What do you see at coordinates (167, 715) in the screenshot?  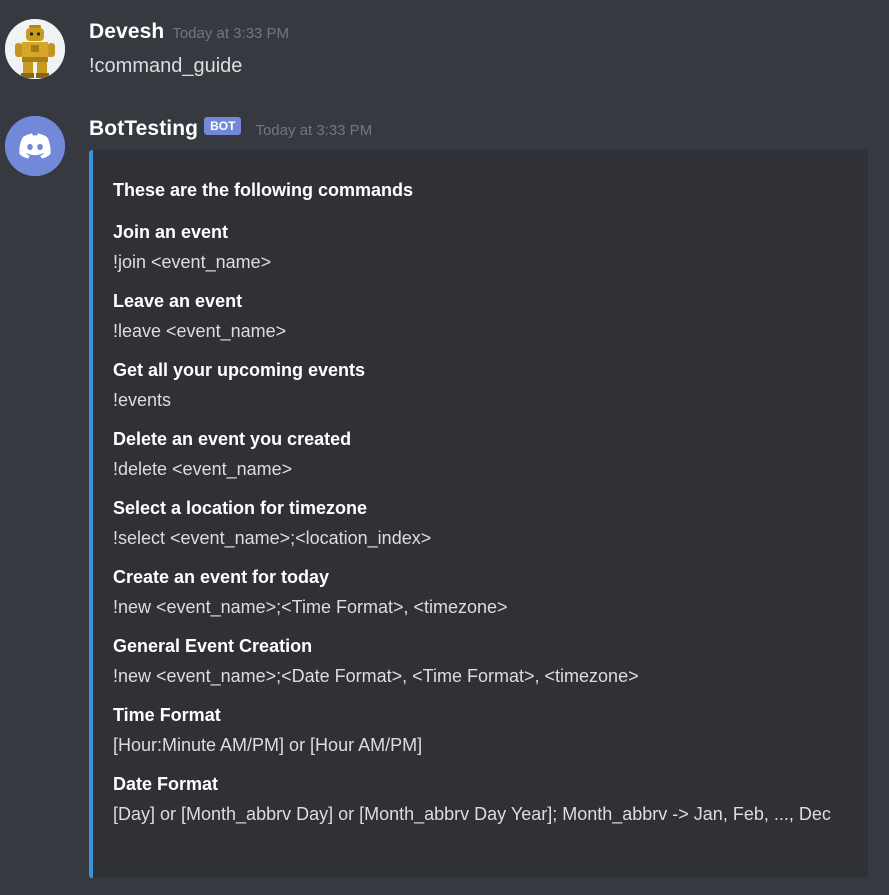 I see `field-name: Time Format` at bounding box center [167, 715].